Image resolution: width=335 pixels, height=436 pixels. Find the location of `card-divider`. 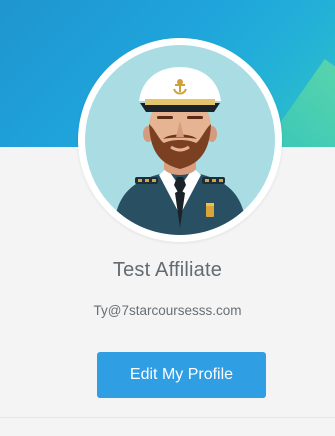

card-divider is located at coordinates (167, 417).